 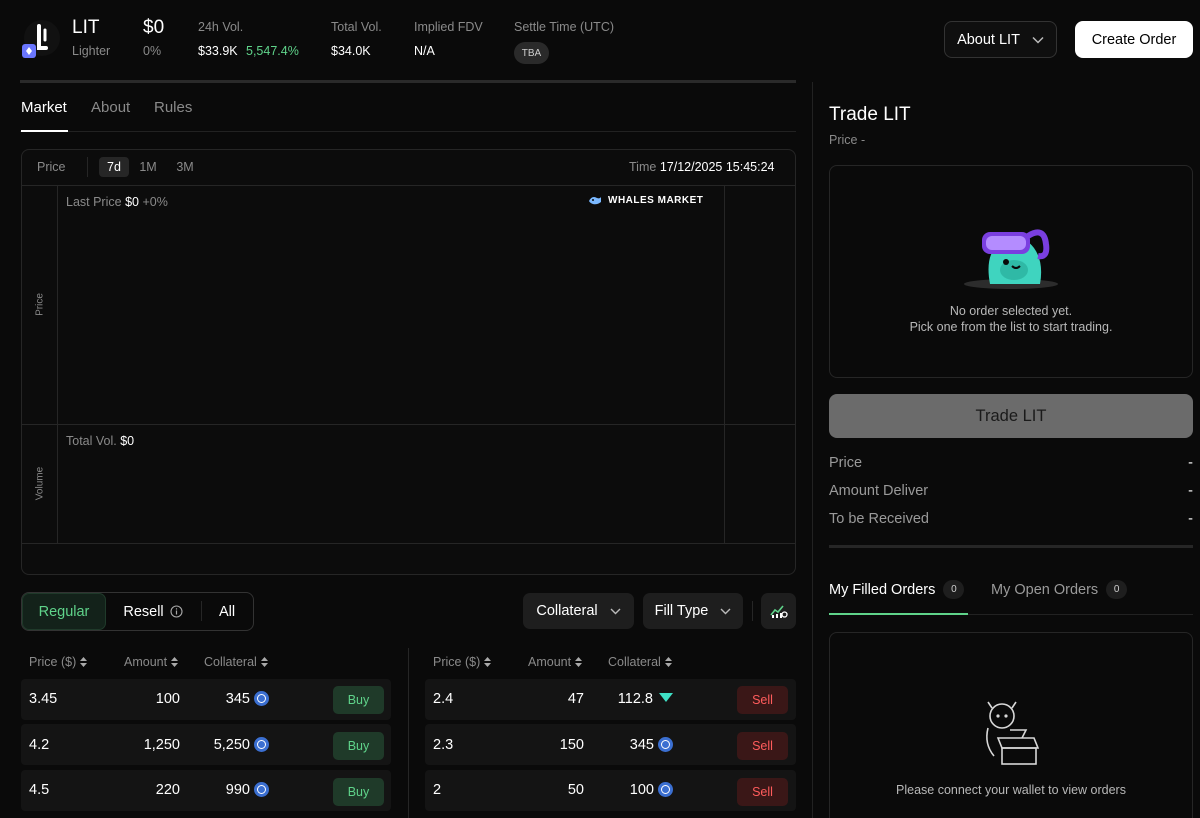 I want to click on trade-panel-divider, so click(x=1011, y=546).